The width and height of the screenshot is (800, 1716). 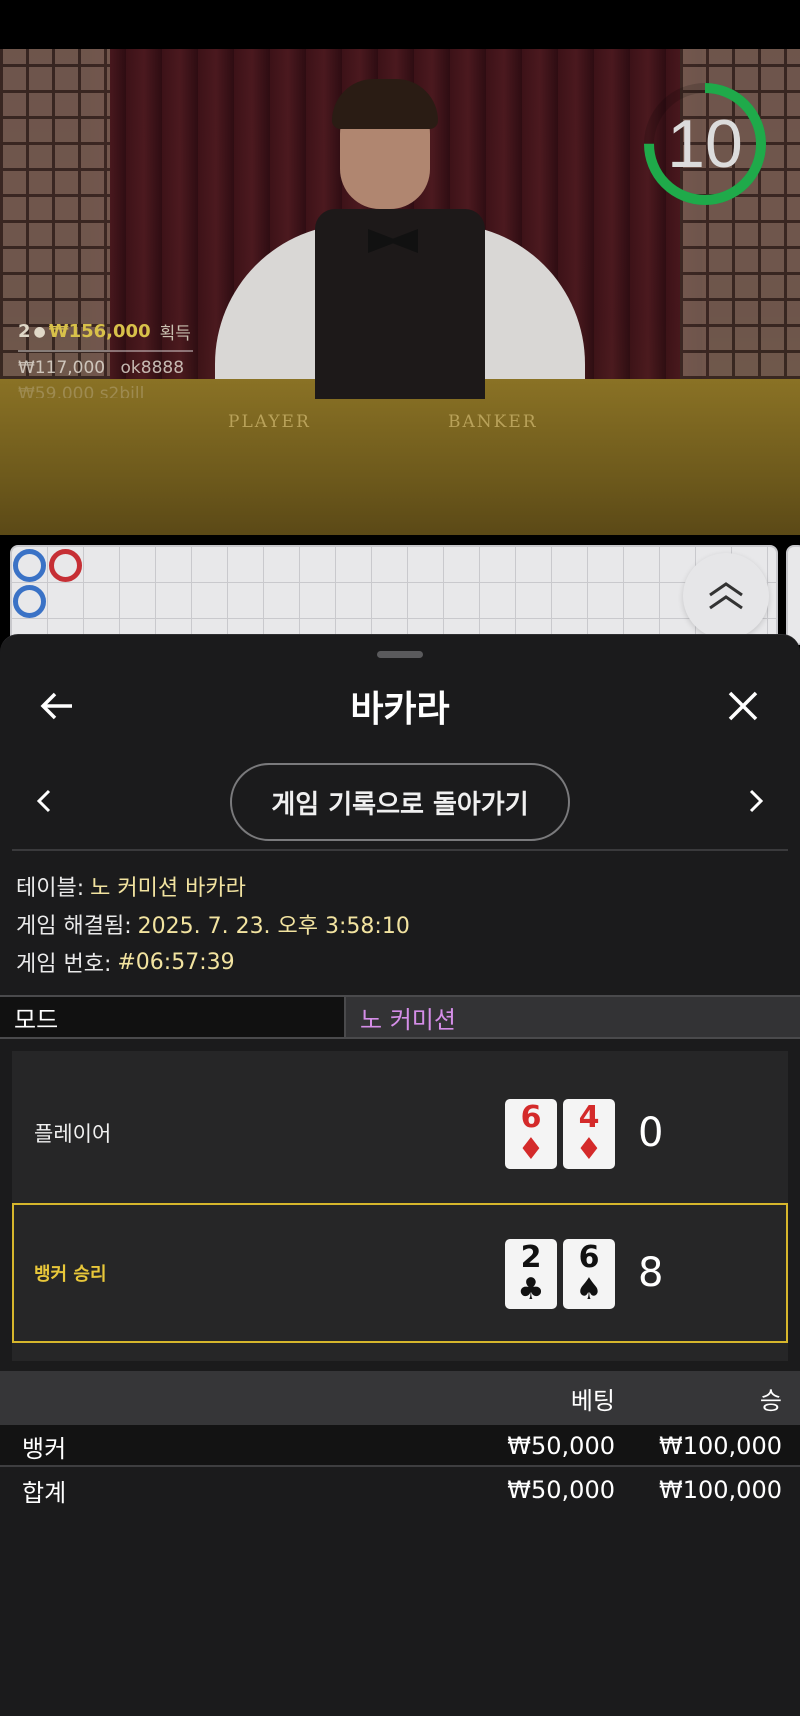 I want to click on winners-summary: 2 ● ₩156,000 획득, so click(x=106, y=331).